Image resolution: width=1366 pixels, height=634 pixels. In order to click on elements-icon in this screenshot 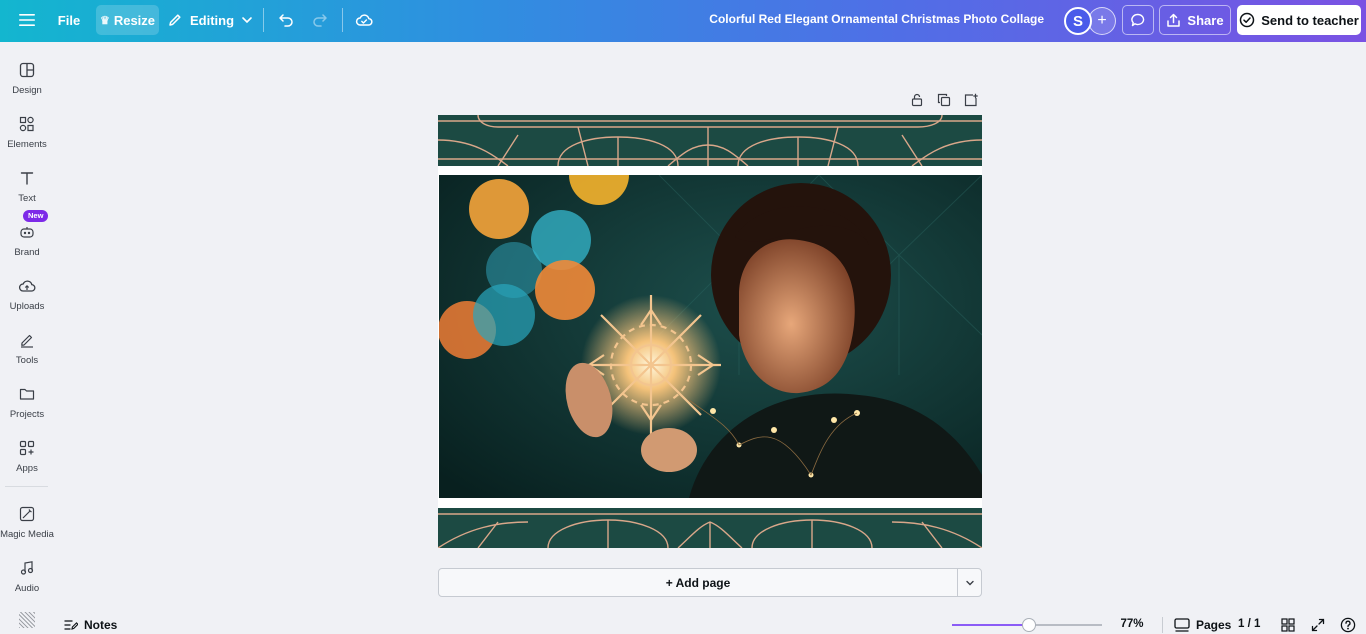, I will do `click(27, 124)`.